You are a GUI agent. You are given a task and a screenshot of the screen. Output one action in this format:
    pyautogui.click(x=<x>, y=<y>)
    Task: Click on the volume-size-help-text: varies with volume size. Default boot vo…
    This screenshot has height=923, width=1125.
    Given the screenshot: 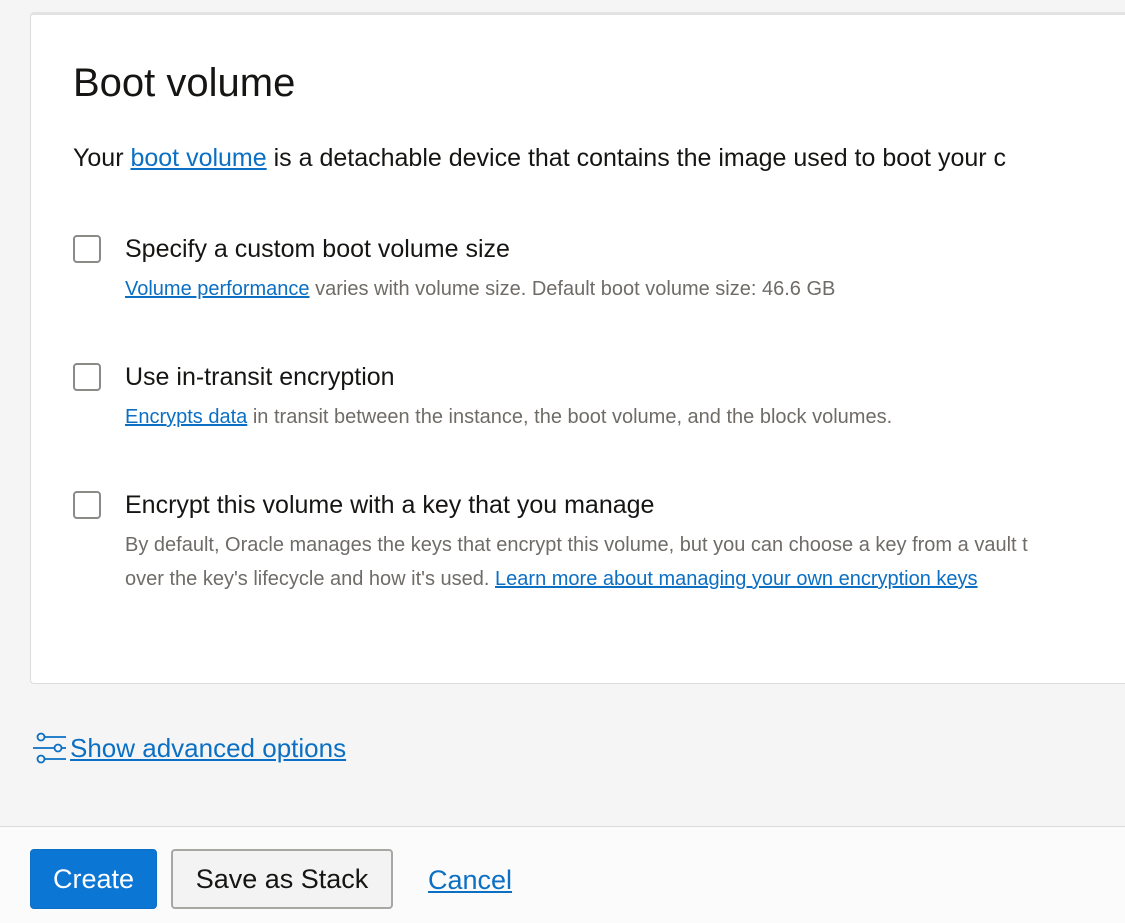 What is the action you would take?
    pyautogui.click(x=572, y=289)
    